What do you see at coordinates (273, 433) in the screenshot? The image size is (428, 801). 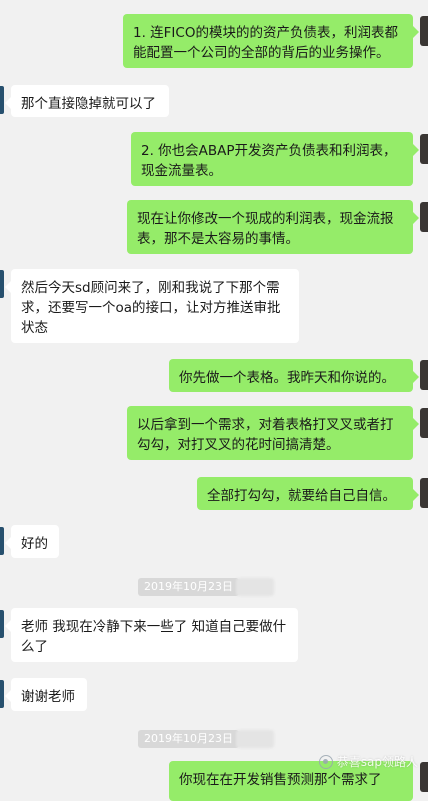 I see `message-bubble-sent: 以后拿到一个需求，对着表格打叉叉或者打勾勾，对打叉叉的花时间搞清楚。` at bounding box center [273, 433].